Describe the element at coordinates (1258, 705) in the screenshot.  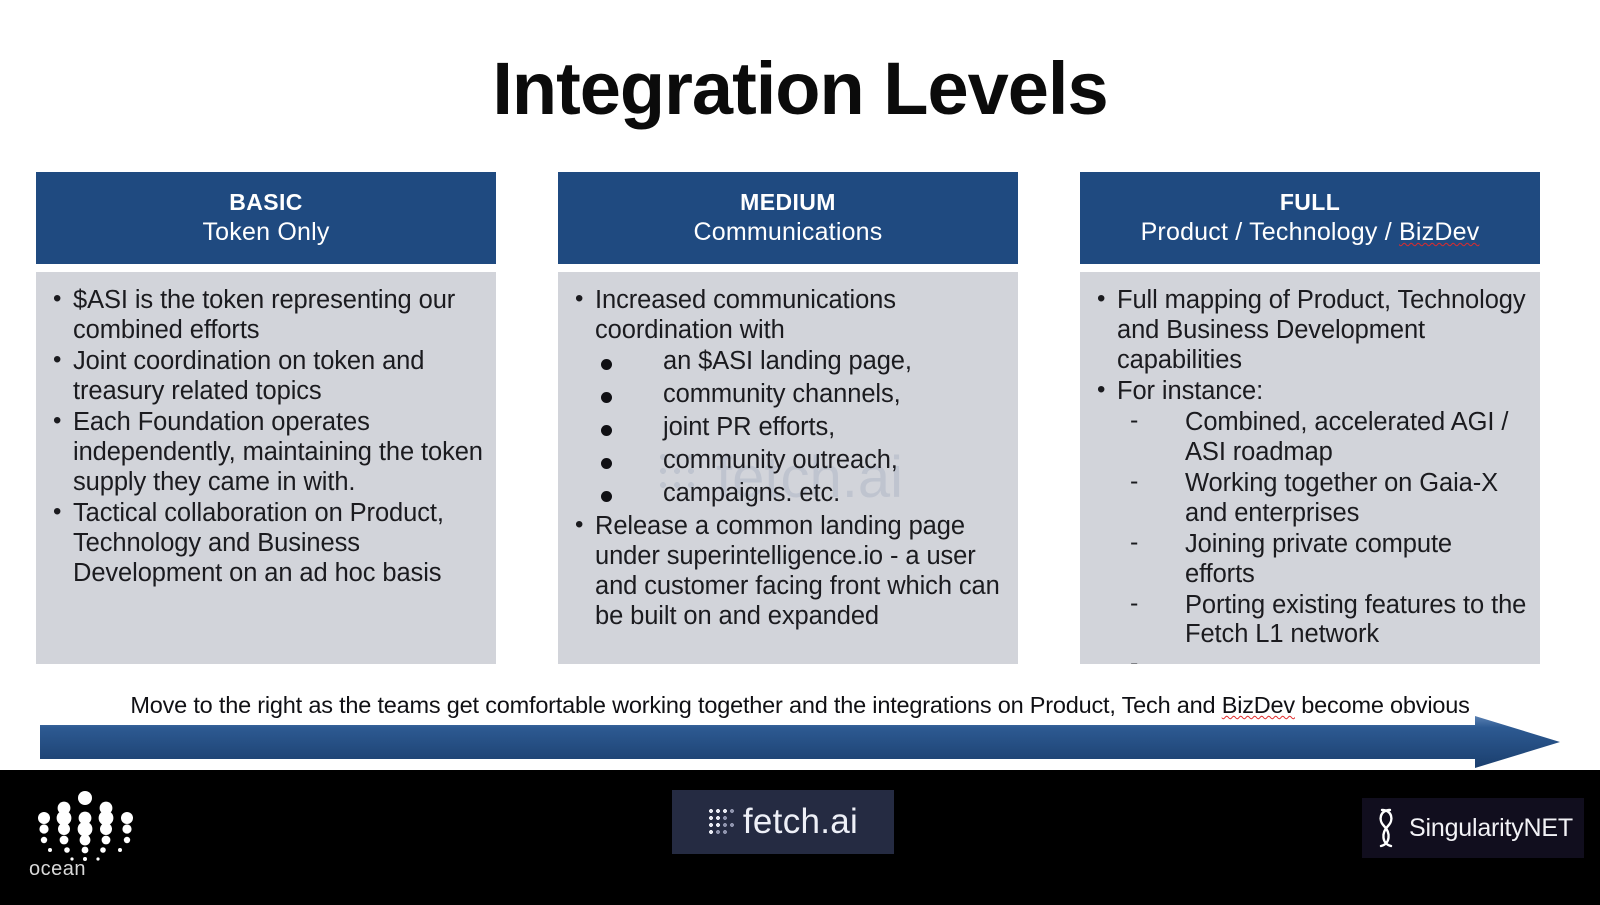
I see `caption-misspelled-word: BizDev` at that location.